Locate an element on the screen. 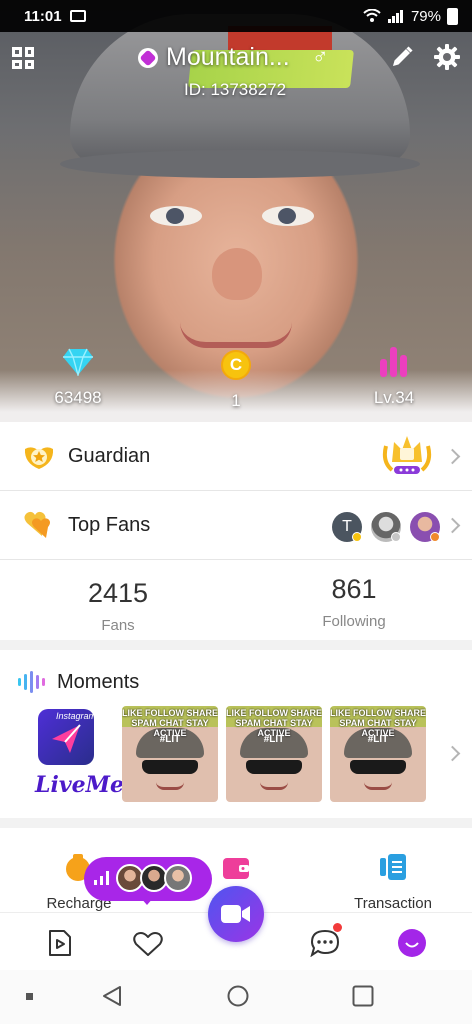  recents-icon is located at coordinates (363, 996).